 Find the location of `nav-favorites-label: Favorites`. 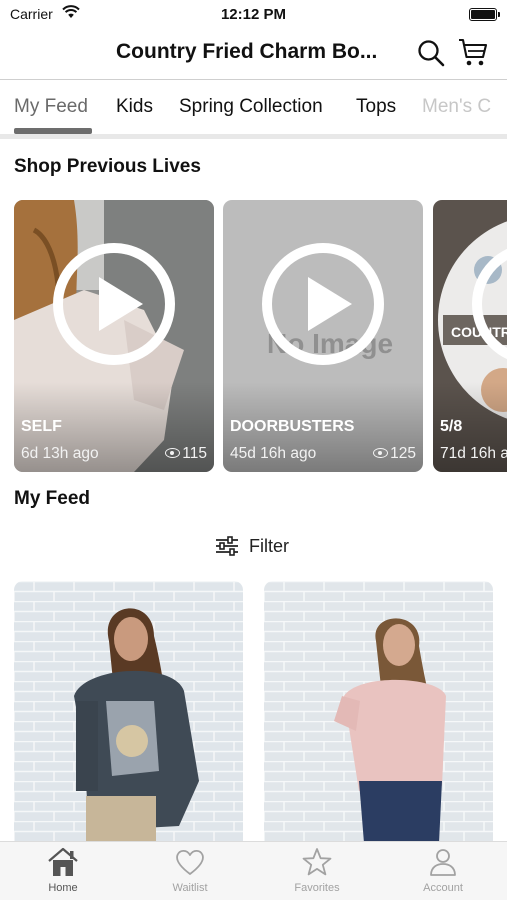

nav-favorites-label: Favorites is located at coordinates (317, 888).